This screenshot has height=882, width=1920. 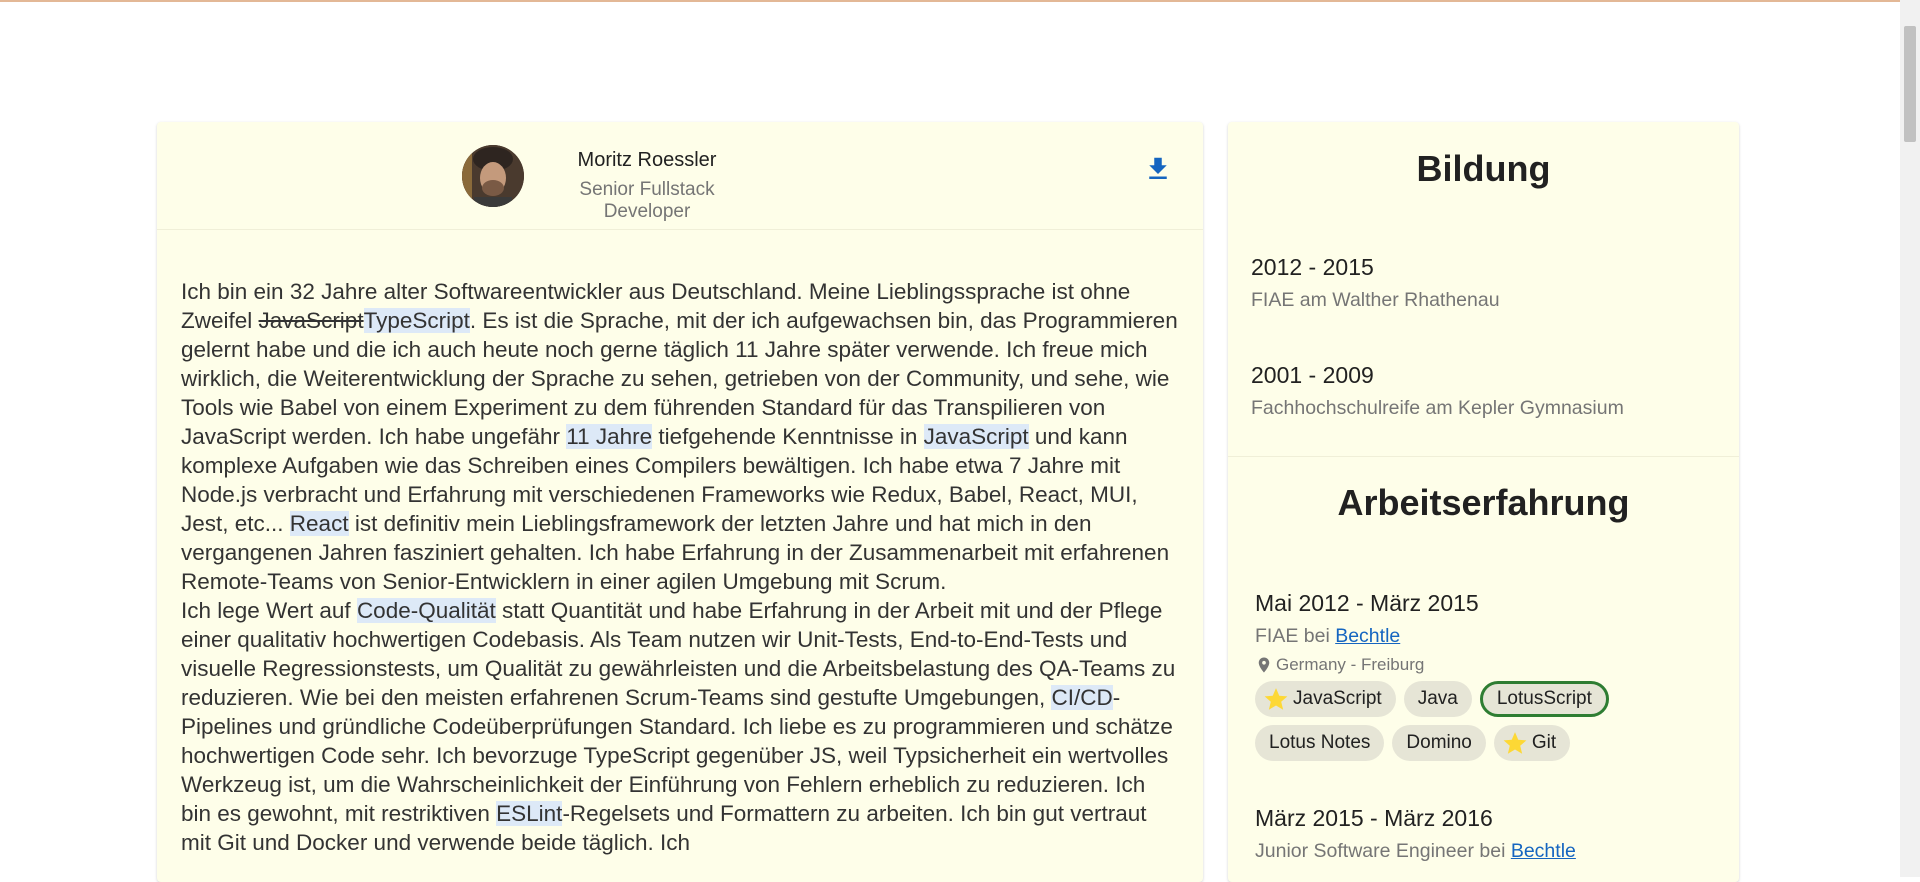 What do you see at coordinates (1437, 408) in the screenshot?
I see `education-school: Fachhochschulreife am Kepler Gymnasium` at bounding box center [1437, 408].